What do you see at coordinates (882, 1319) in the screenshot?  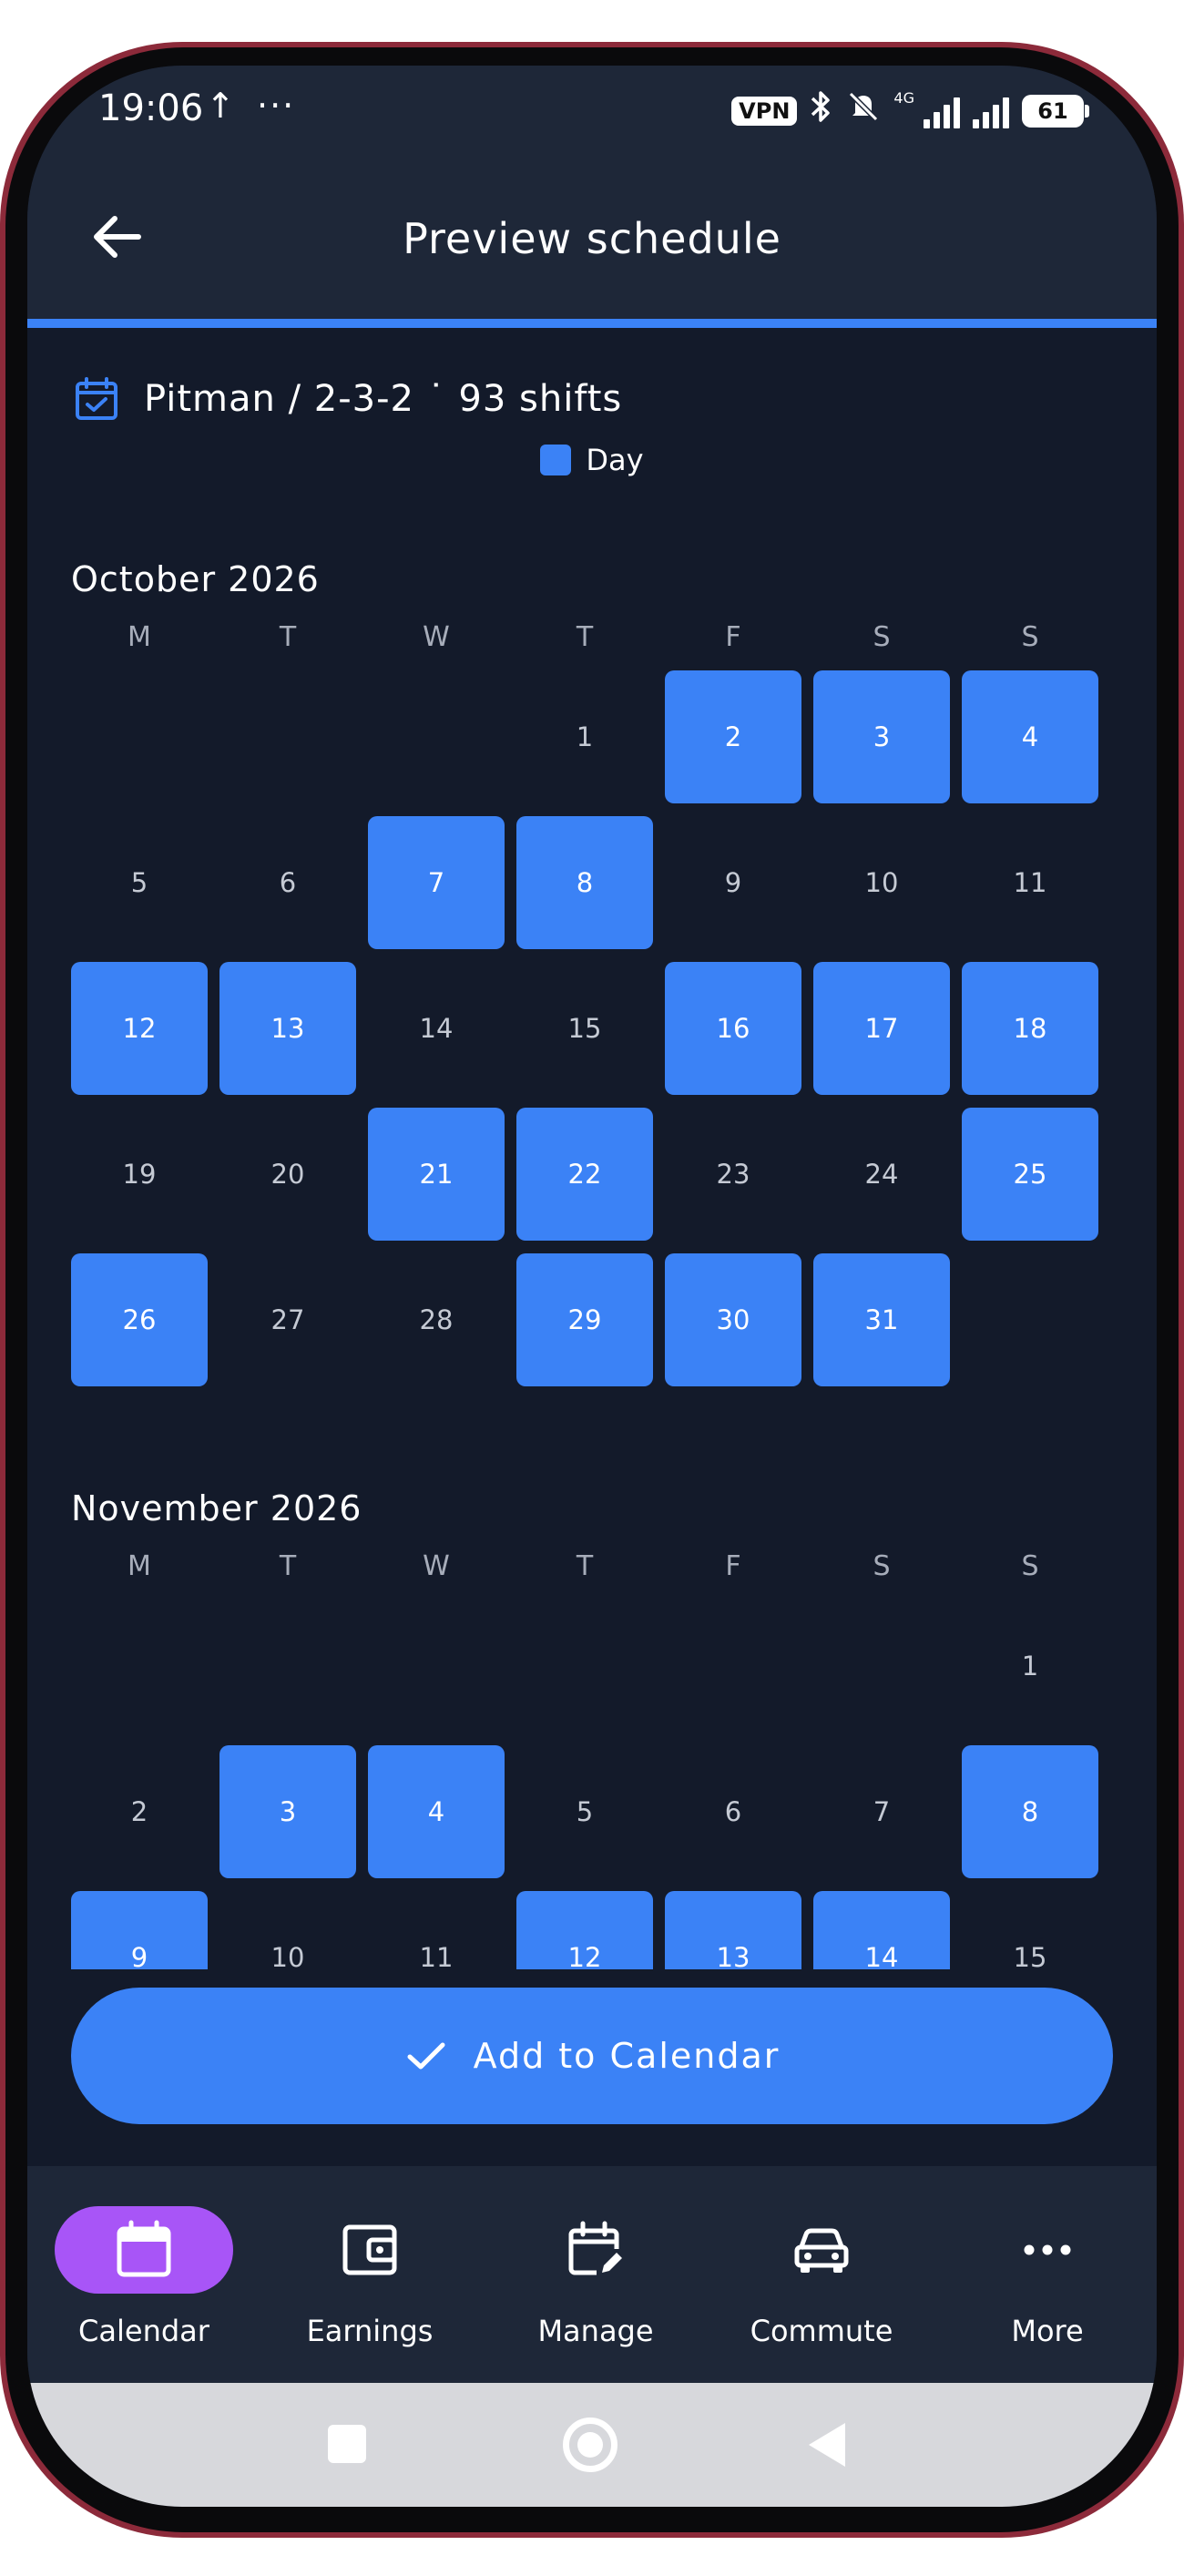 I see `day-cell-shift: 31` at bounding box center [882, 1319].